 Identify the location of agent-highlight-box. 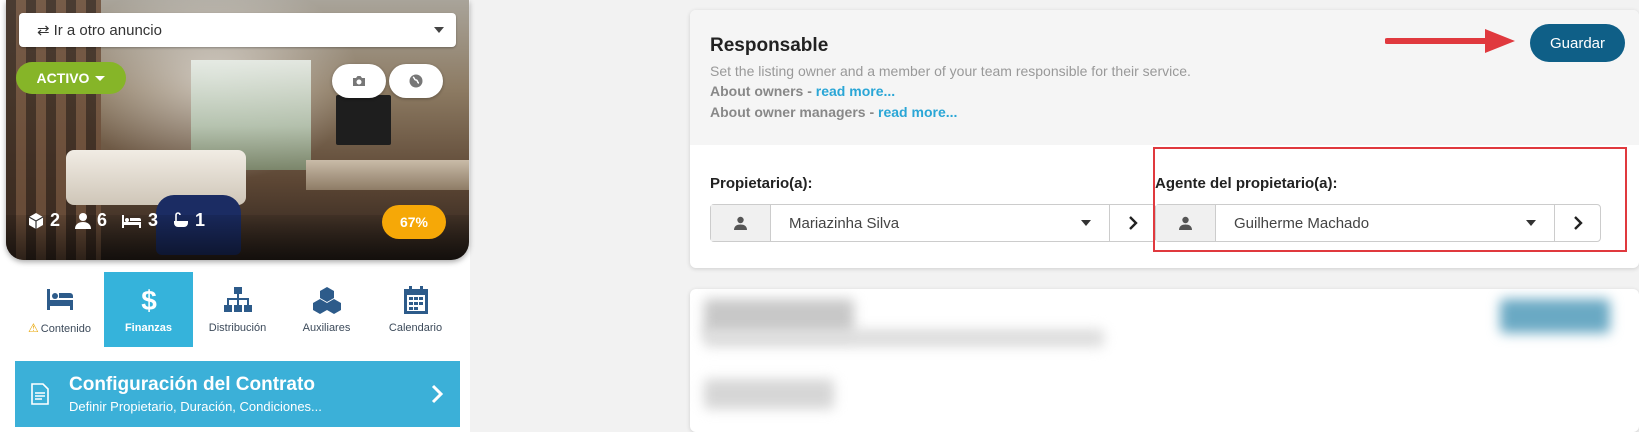
(1390, 199).